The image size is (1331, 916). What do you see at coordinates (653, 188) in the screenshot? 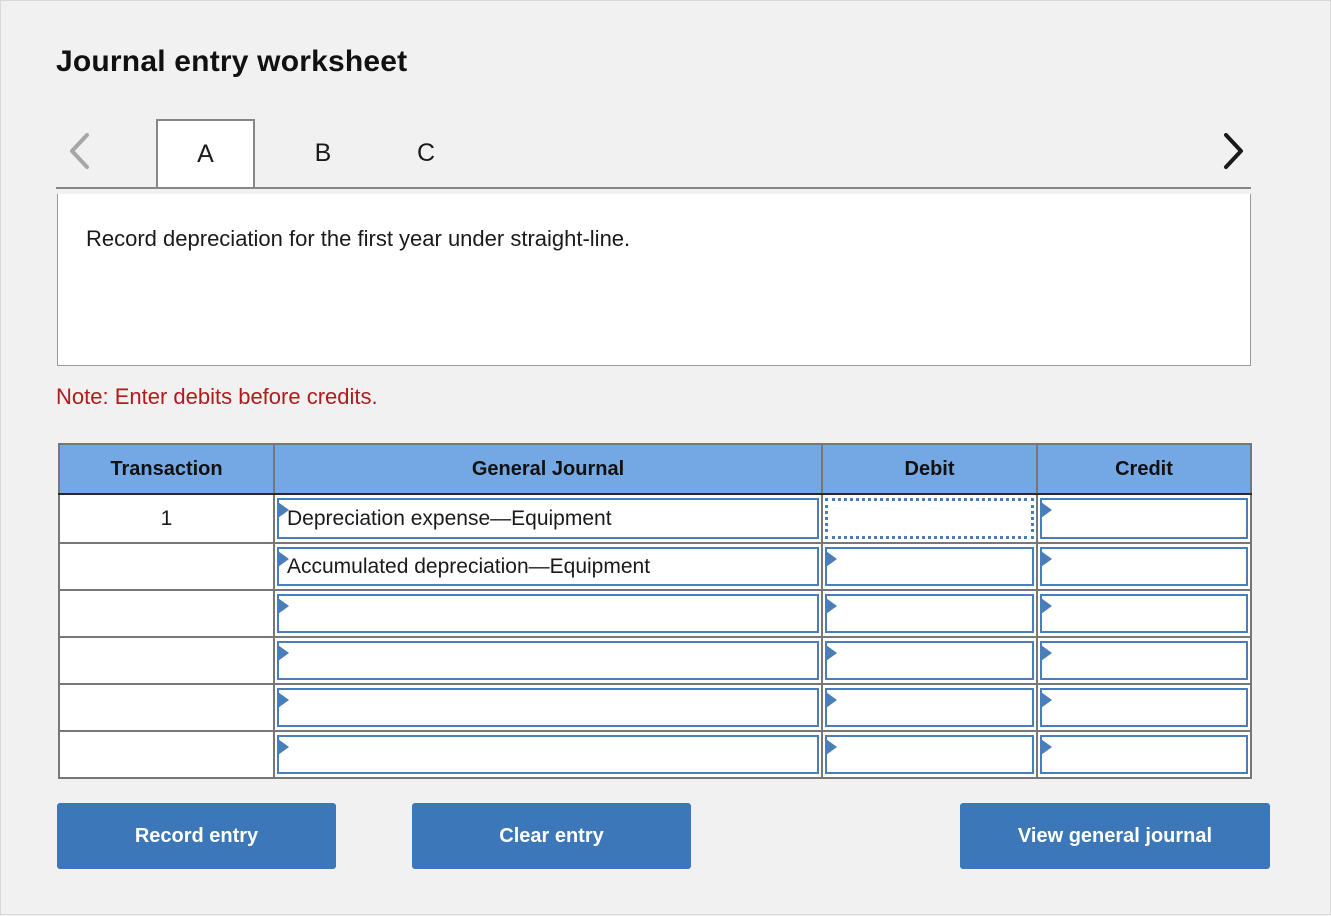
I see `tab-strip-underline` at bounding box center [653, 188].